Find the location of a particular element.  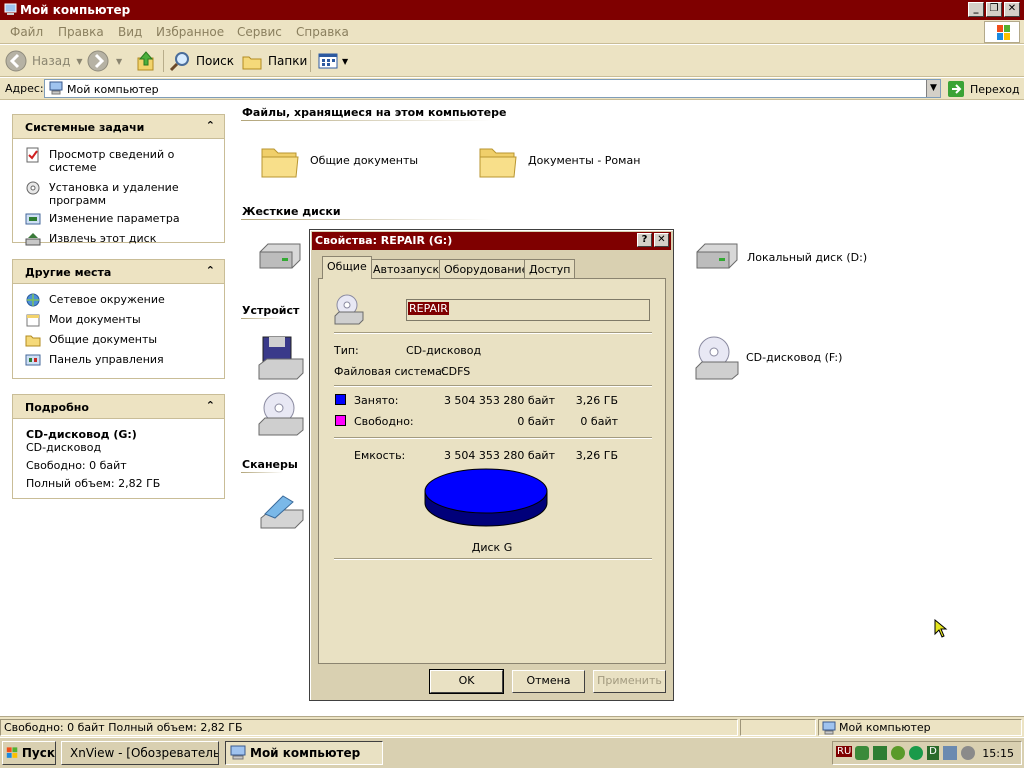

start-button: Пуск is located at coordinates (29, 753).